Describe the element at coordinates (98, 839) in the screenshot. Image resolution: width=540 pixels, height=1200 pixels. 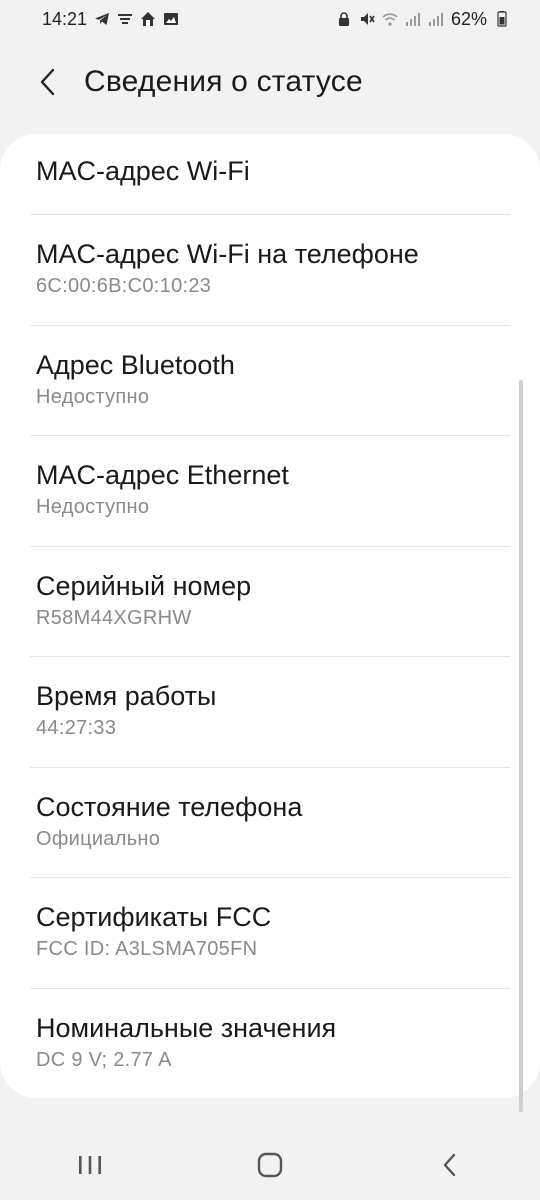
I see `list-item-value: Официально` at that location.